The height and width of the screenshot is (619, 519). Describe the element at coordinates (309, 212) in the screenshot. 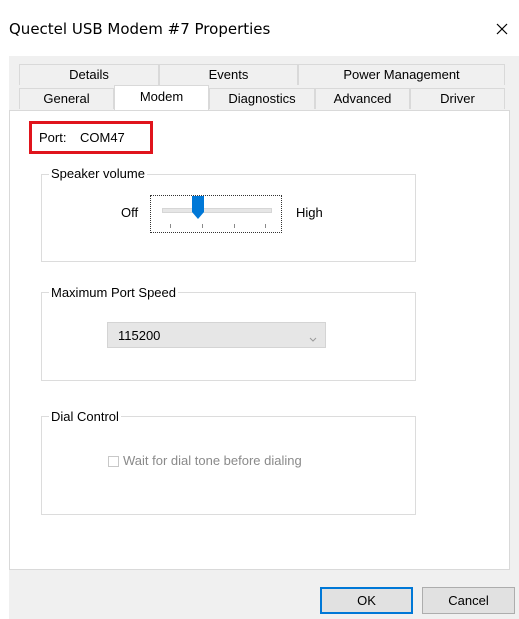

I see `speaker-high-label: High` at that location.